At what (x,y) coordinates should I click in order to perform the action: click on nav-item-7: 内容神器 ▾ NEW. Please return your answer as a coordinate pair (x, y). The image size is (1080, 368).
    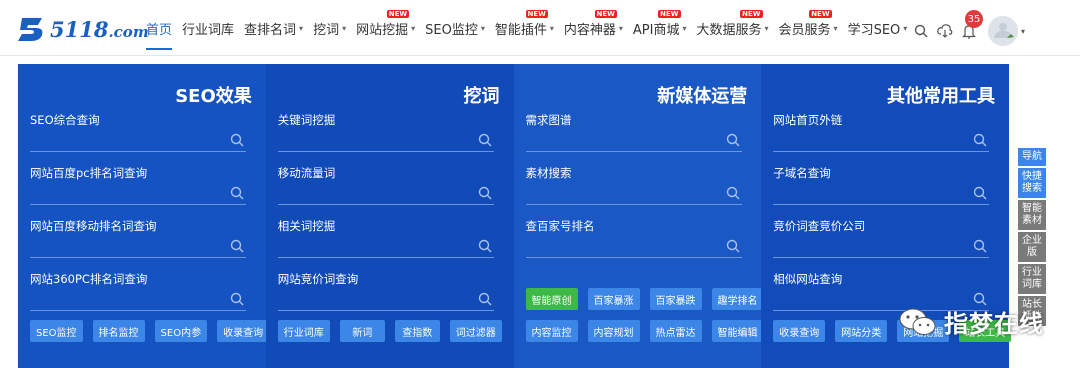
    Looking at the image, I should click on (593, 28).